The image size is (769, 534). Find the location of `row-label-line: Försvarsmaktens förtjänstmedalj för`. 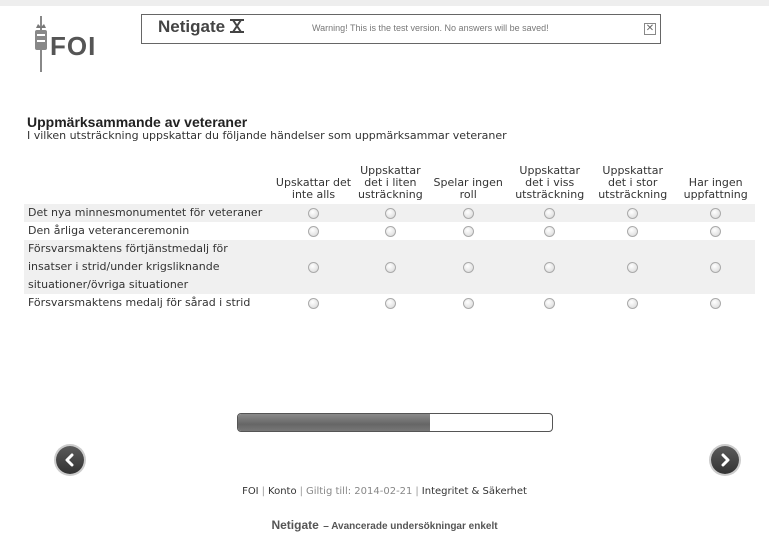

row-label-line: Försvarsmaktens förtjänstmedalj för is located at coordinates (128, 248).